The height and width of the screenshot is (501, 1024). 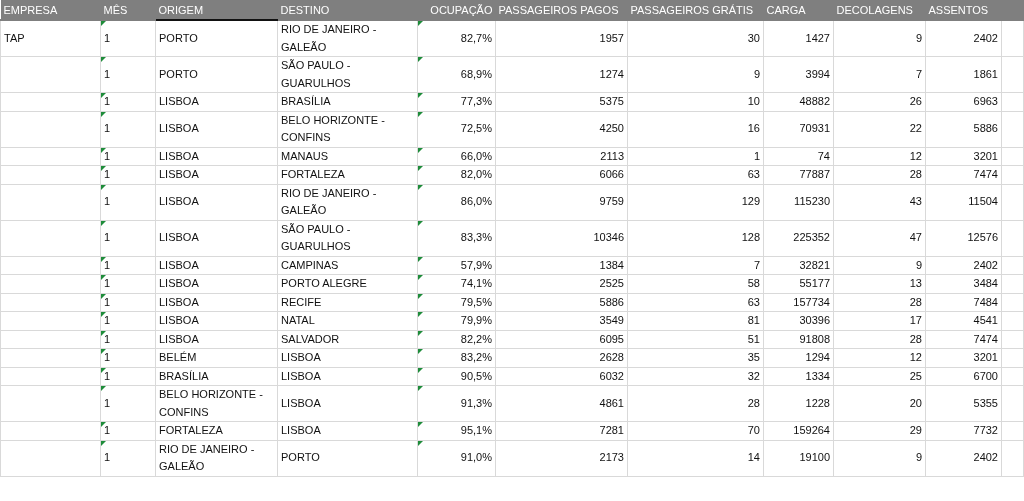 I want to click on table-cell-text: 79,5%, so click(x=476, y=302).